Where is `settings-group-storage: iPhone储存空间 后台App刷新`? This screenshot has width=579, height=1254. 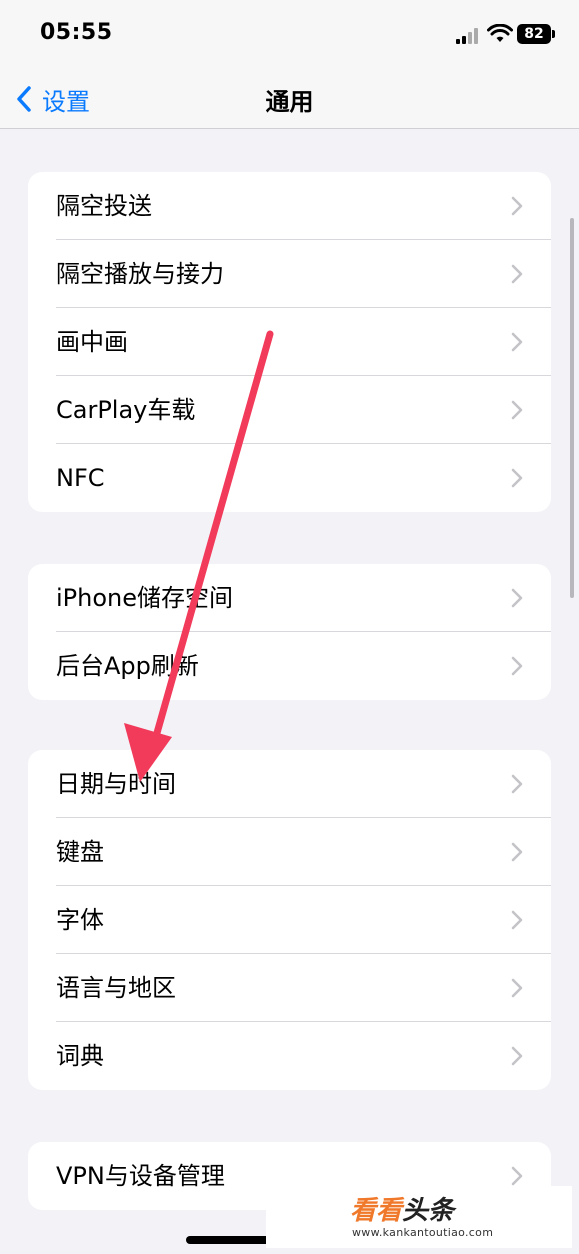 settings-group-storage: iPhone储存空间 后台App刷新 is located at coordinates (289, 632).